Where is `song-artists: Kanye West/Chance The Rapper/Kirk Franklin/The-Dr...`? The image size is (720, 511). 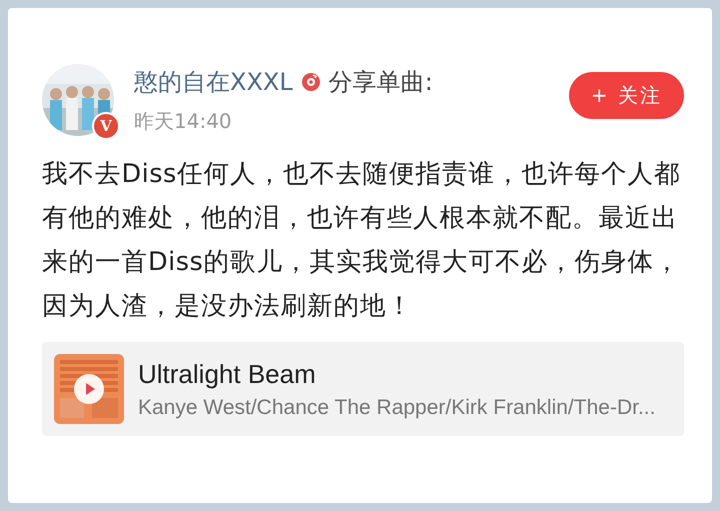
song-artists: Kanye West/Chance The Rapper/Kirk Franklin/The-Dr... is located at coordinates (397, 408).